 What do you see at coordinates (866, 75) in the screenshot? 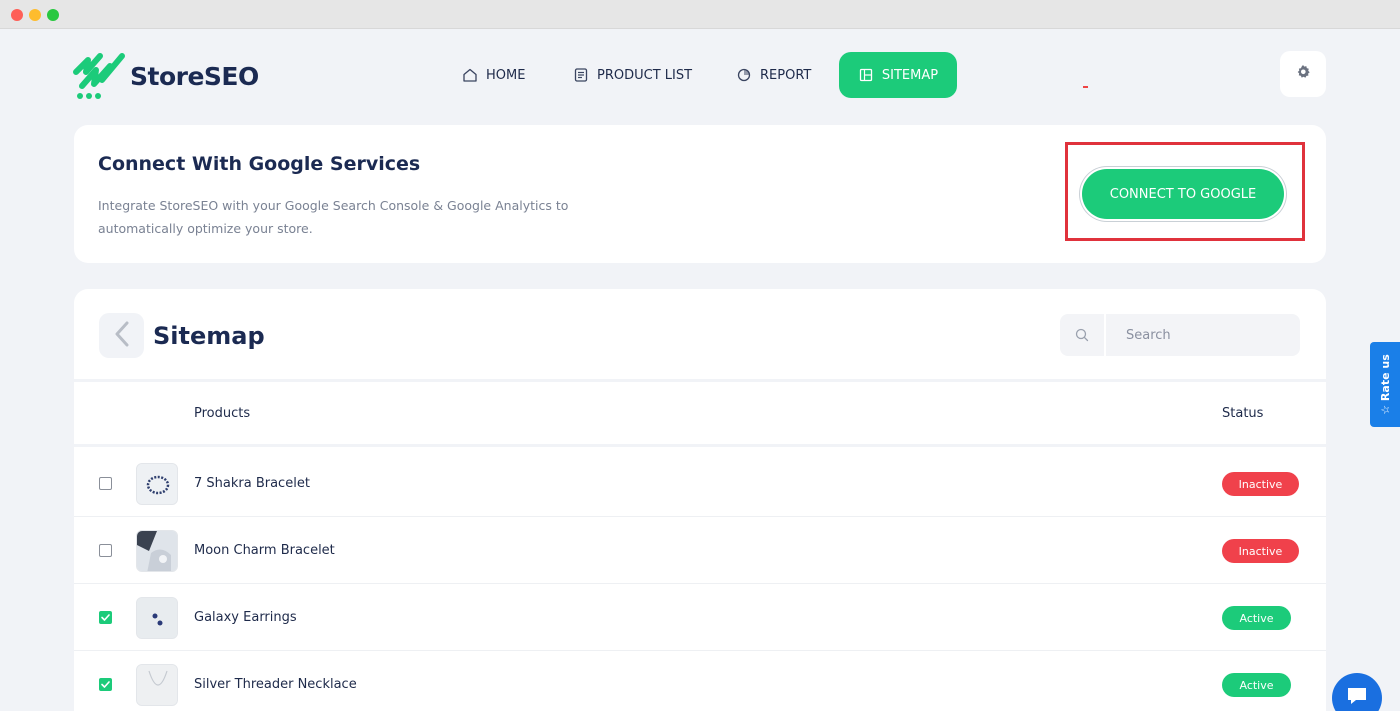
I see `sitemap-icon` at bounding box center [866, 75].